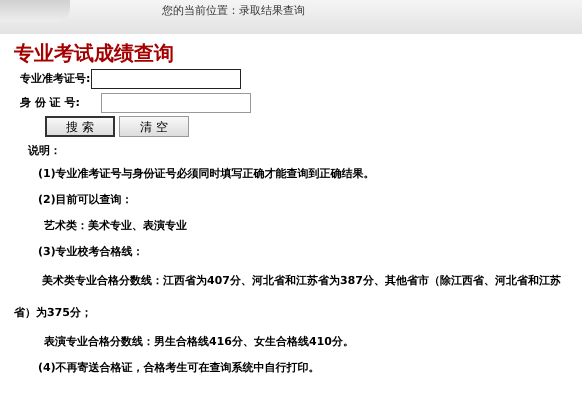 This screenshot has height=412, width=582. I want to click on search-button: 搜 索, so click(80, 126).